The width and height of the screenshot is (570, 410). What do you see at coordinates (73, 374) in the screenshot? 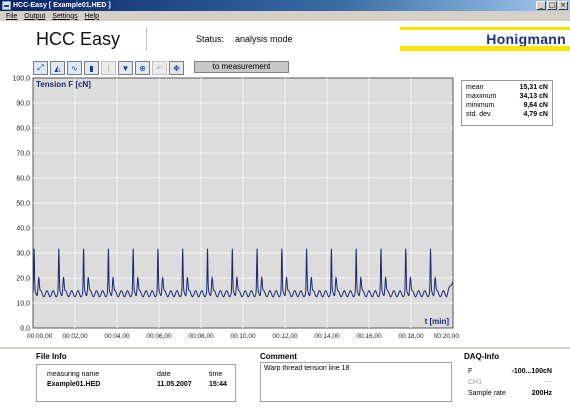
I see `file-info-header-name: measuring name` at bounding box center [73, 374].